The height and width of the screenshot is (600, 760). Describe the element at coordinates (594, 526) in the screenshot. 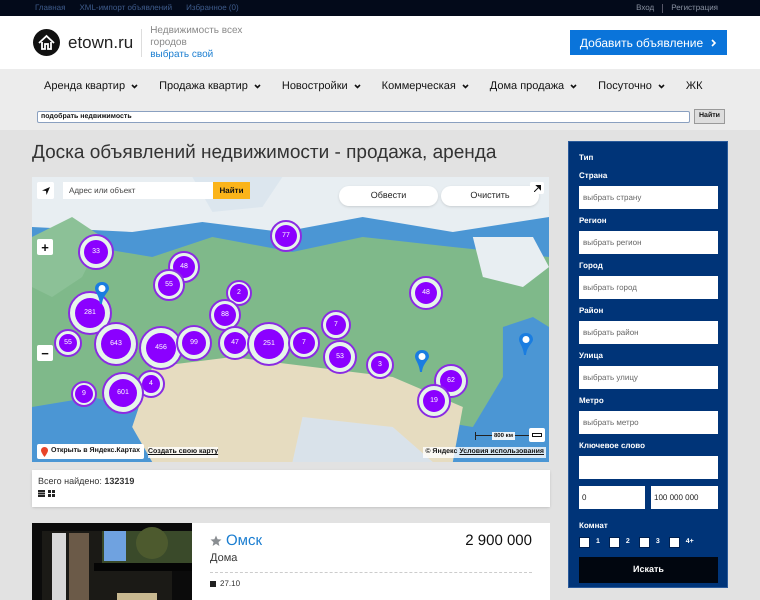

I see `rooms-label: Комнат` at that location.